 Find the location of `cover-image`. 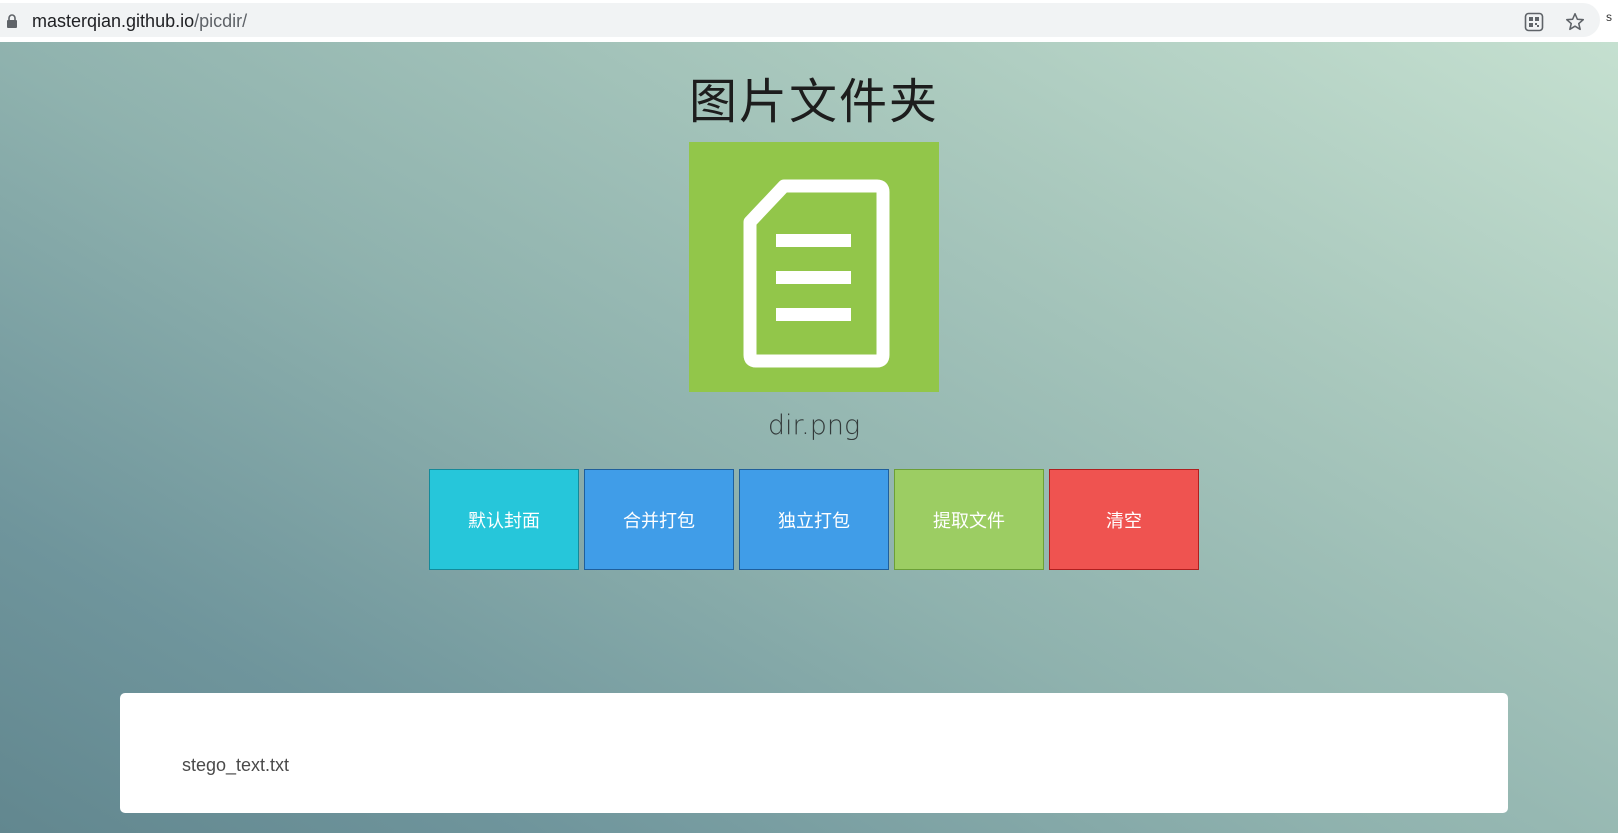

cover-image is located at coordinates (814, 267).